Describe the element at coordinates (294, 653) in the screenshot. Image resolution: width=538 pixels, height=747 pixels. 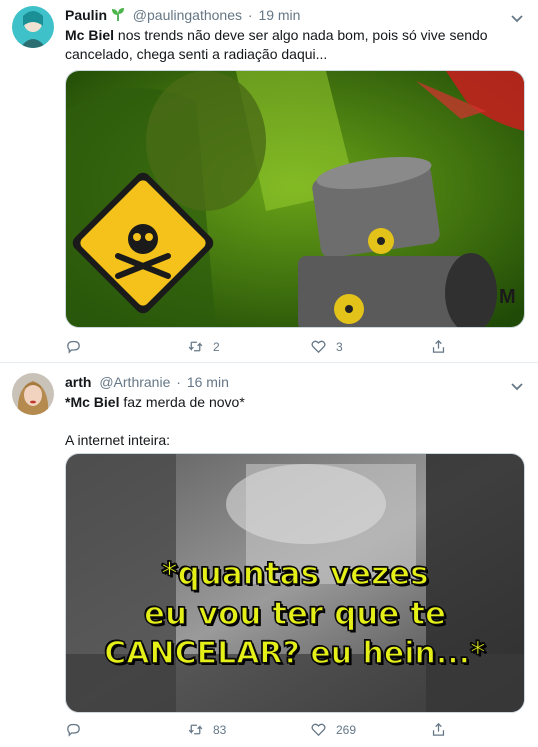
I see `meme-line-3: CANCELAR? eu hein...*` at that location.